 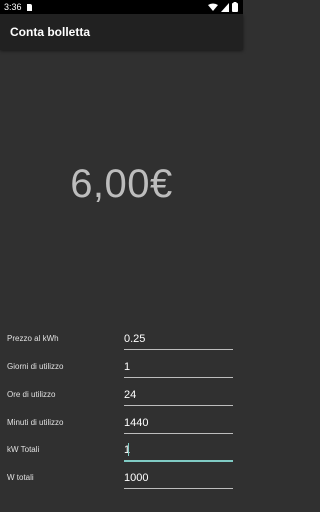 I want to click on giorni-utilizzo-input, so click(x=178, y=367).